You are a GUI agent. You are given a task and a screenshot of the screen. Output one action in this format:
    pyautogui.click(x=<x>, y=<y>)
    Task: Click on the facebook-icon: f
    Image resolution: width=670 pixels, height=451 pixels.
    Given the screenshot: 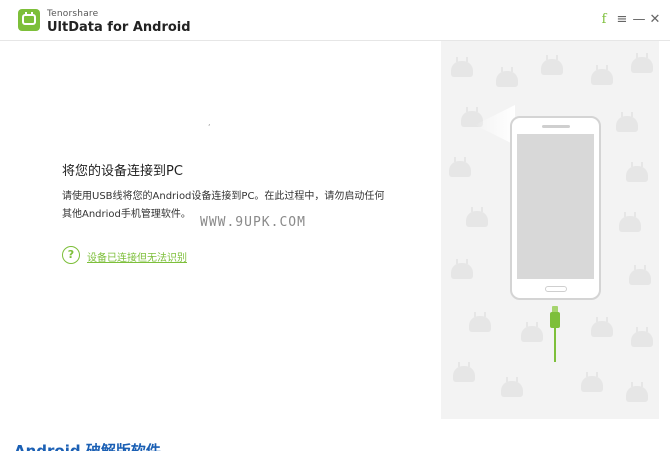 What is the action you would take?
    pyautogui.click(x=604, y=20)
    